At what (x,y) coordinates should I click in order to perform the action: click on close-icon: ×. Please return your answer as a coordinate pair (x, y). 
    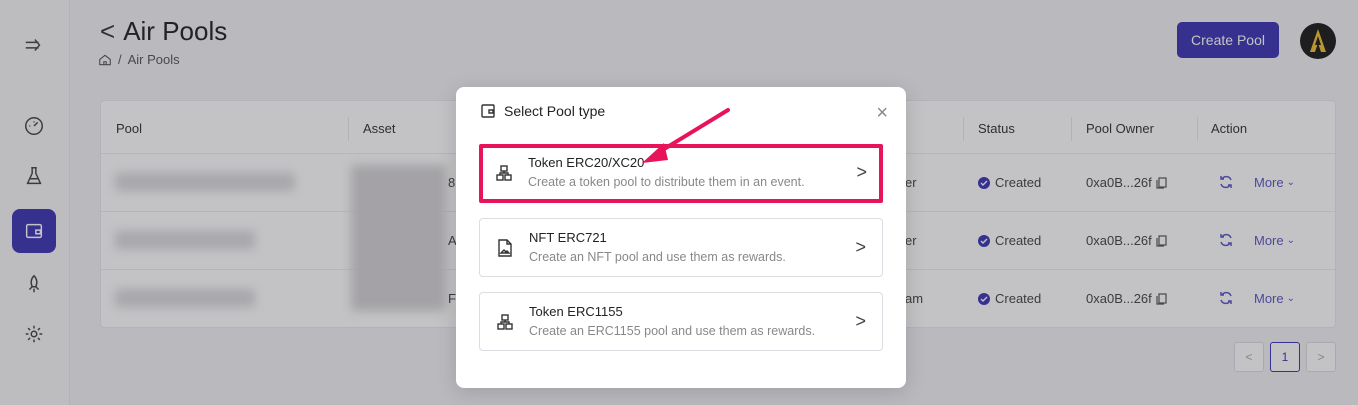
    Looking at the image, I should click on (882, 113).